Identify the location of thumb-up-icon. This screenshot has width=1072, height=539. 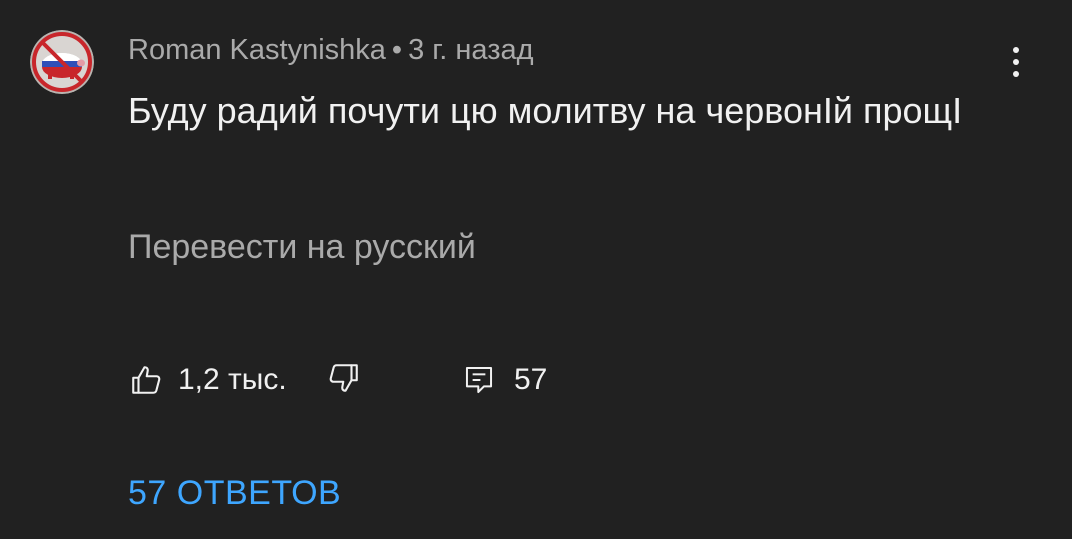
(146, 380).